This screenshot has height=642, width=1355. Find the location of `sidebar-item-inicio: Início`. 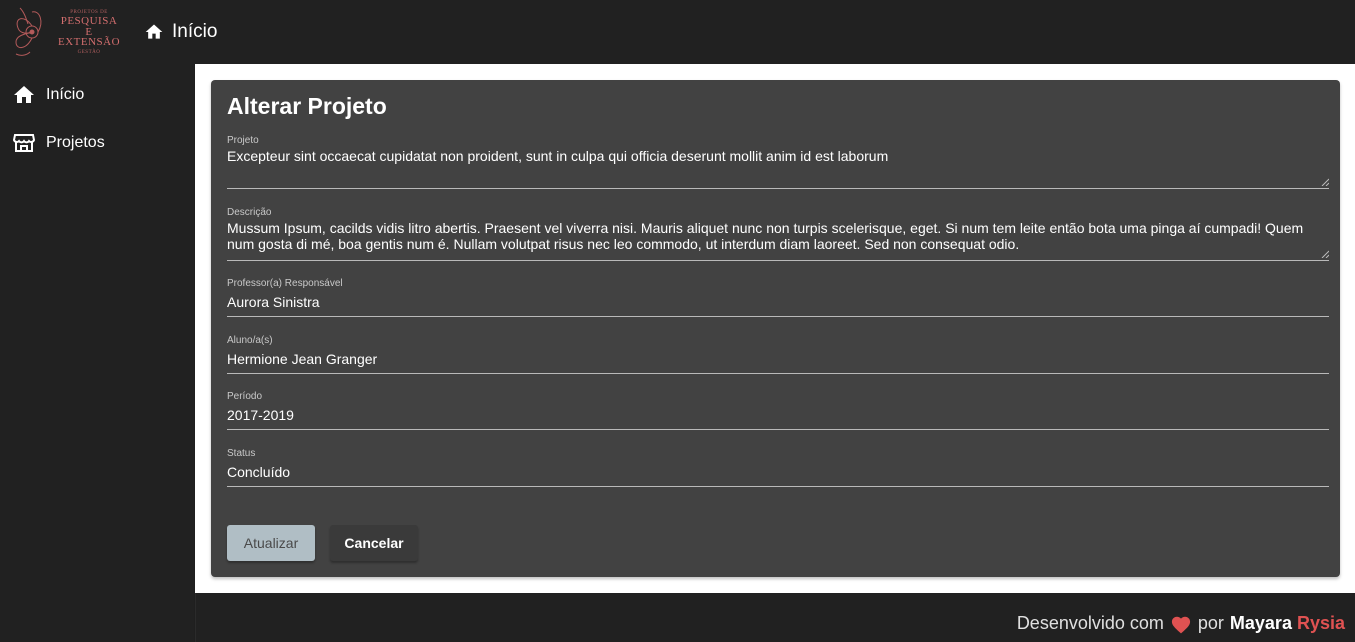

sidebar-item-inicio: Início is located at coordinates (97, 95).